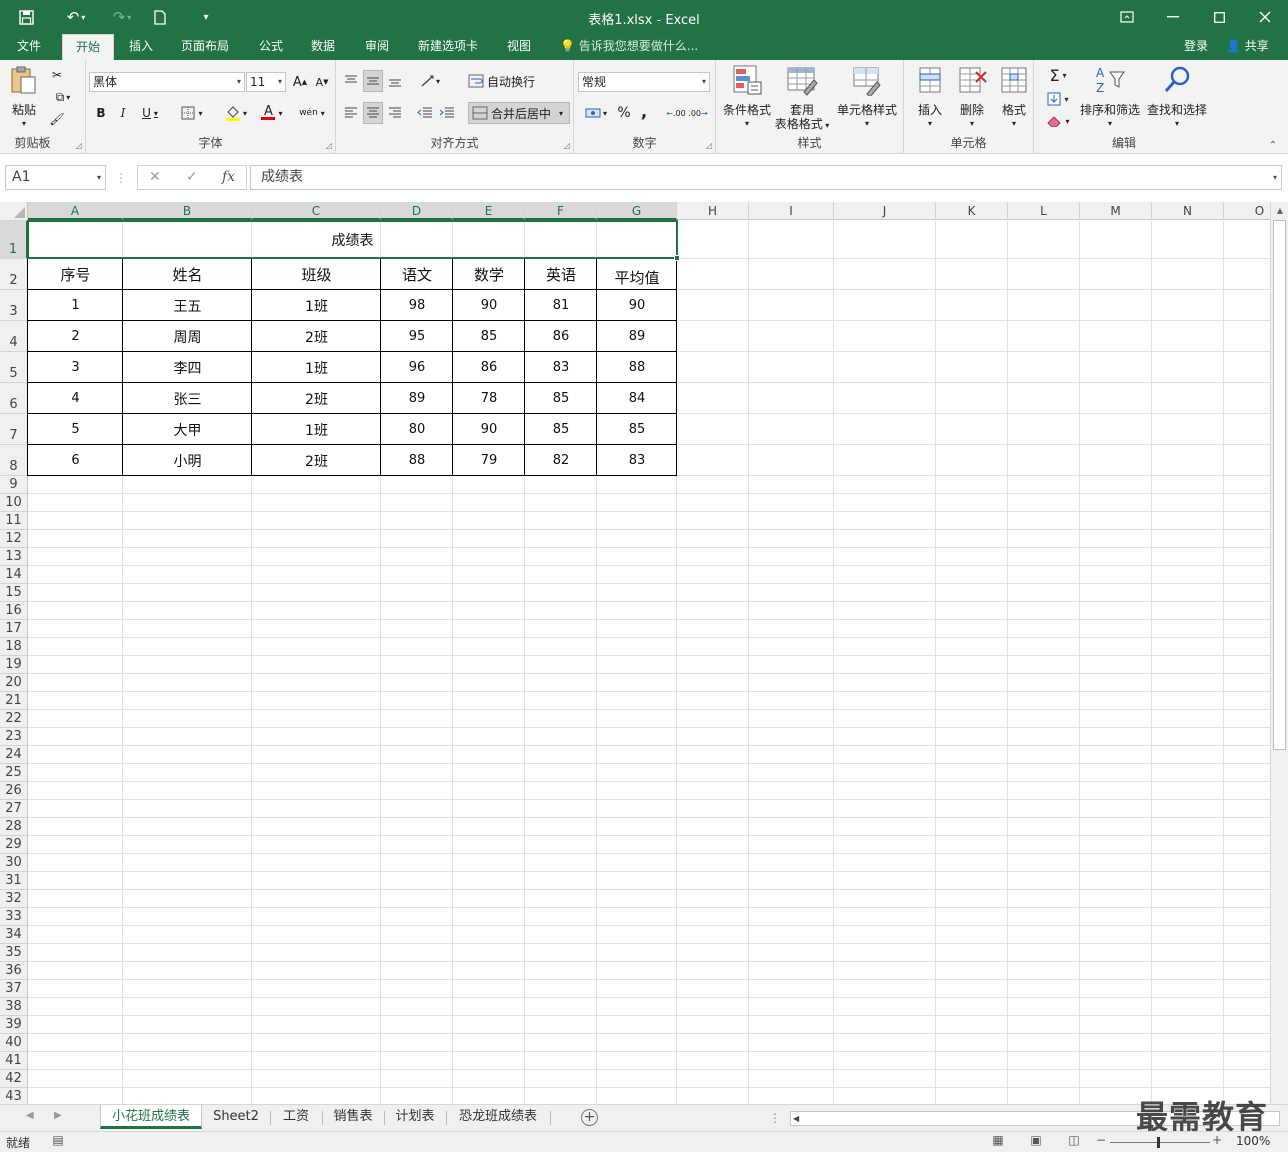  I want to click on table-header-cell: 语文, so click(417, 274).